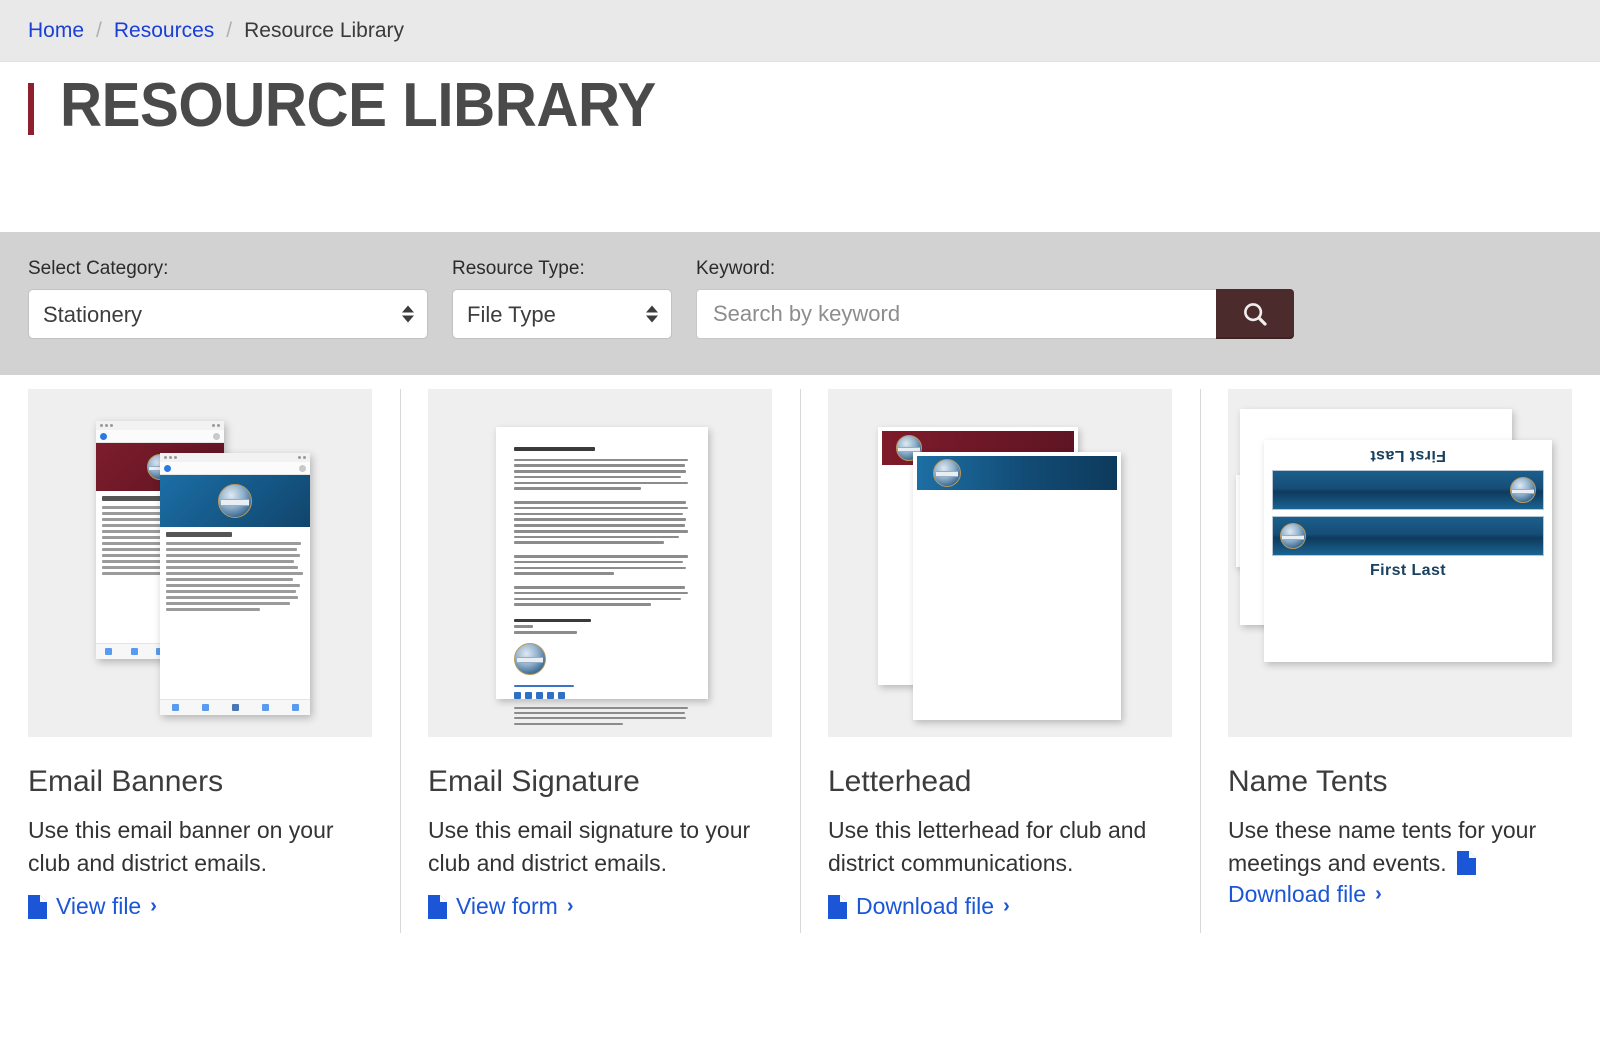  What do you see at coordinates (800, 31) in the screenshot?
I see `breadcrumb: Home / Resources / Resource Library` at bounding box center [800, 31].